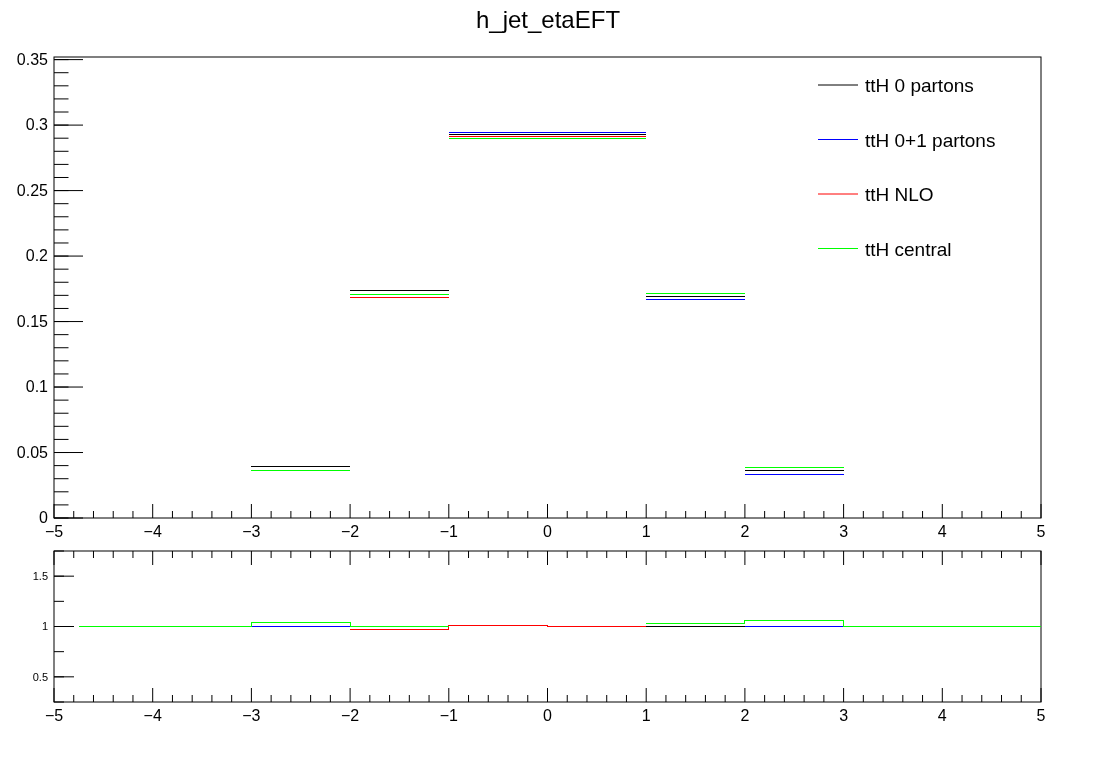 Image resolution: width=1096 pixels, height=772 pixels. I want to click on y-tick-label: 0.1, so click(36, 387).